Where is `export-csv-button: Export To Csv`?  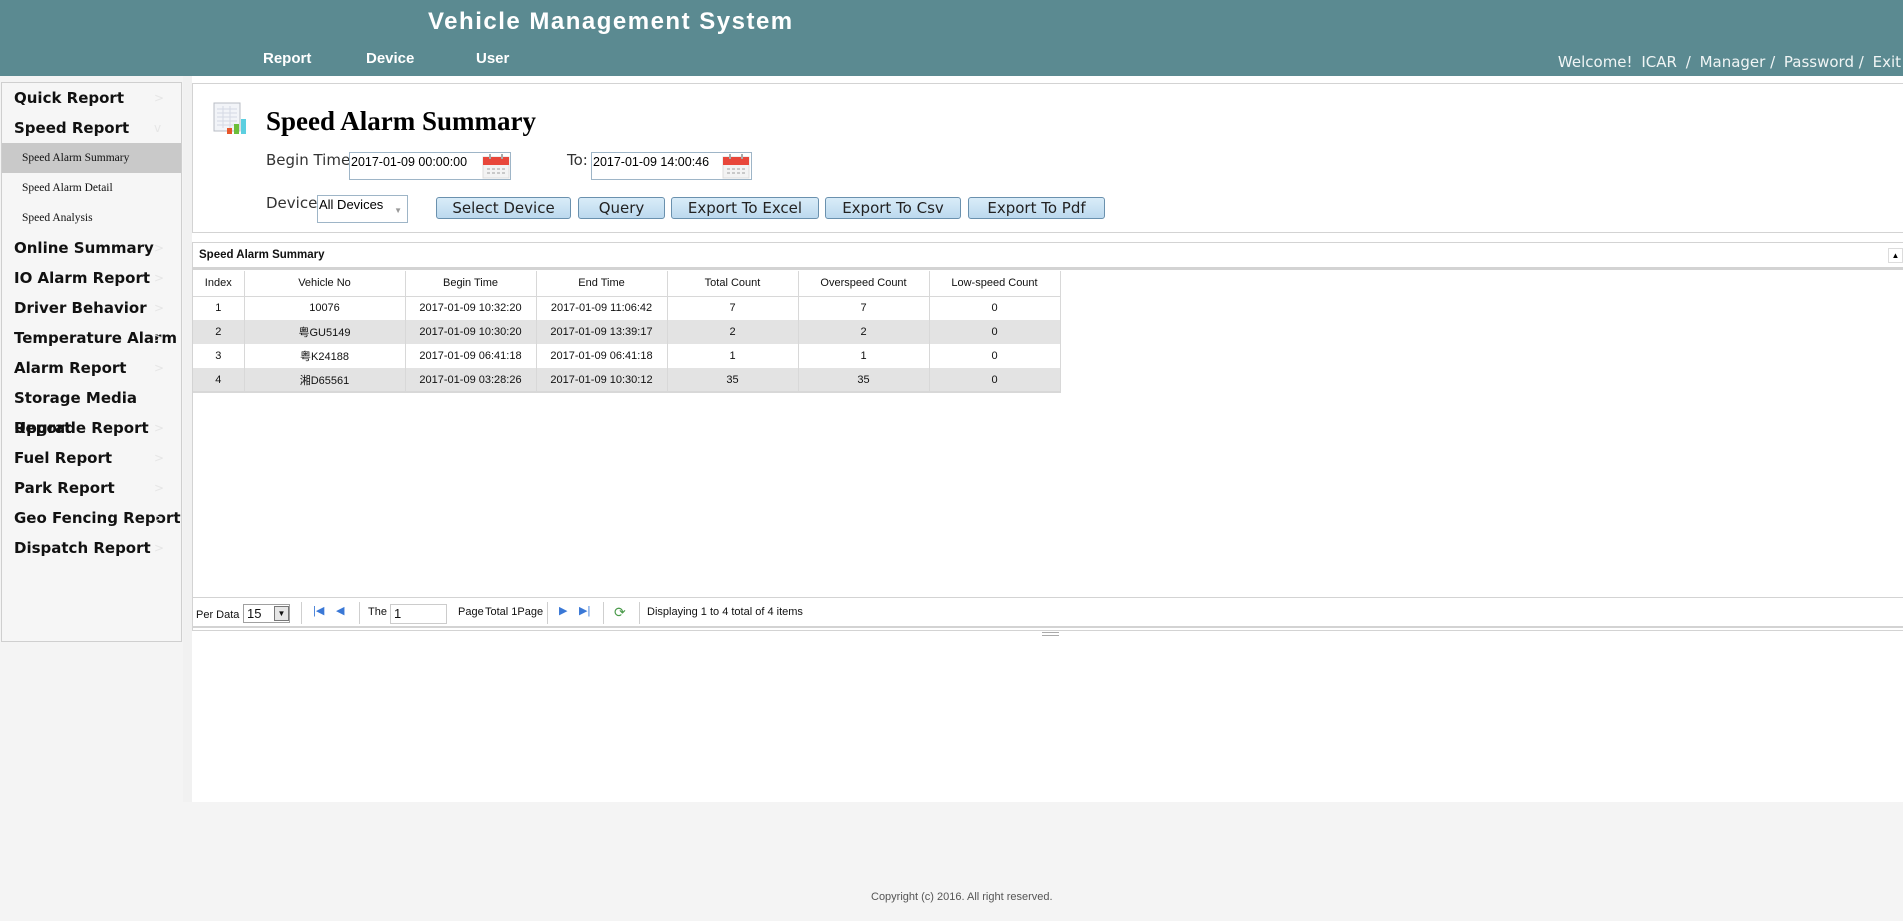 export-csv-button: Export To Csv is located at coordinates (893, 208).